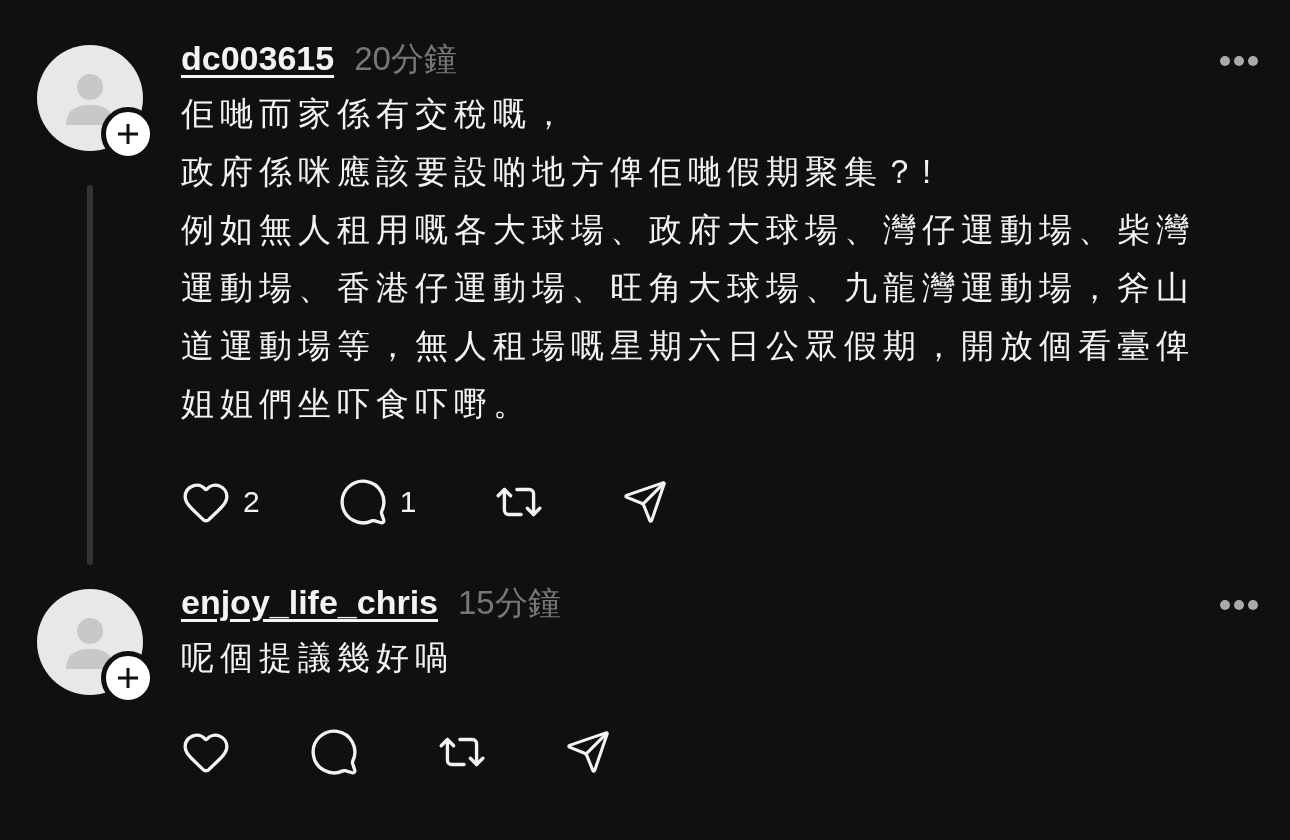 The image size is (1290, 840). Describe the element at coordinates (258, 58) in the screenshot. I see `username-link: dc003615` at that location.